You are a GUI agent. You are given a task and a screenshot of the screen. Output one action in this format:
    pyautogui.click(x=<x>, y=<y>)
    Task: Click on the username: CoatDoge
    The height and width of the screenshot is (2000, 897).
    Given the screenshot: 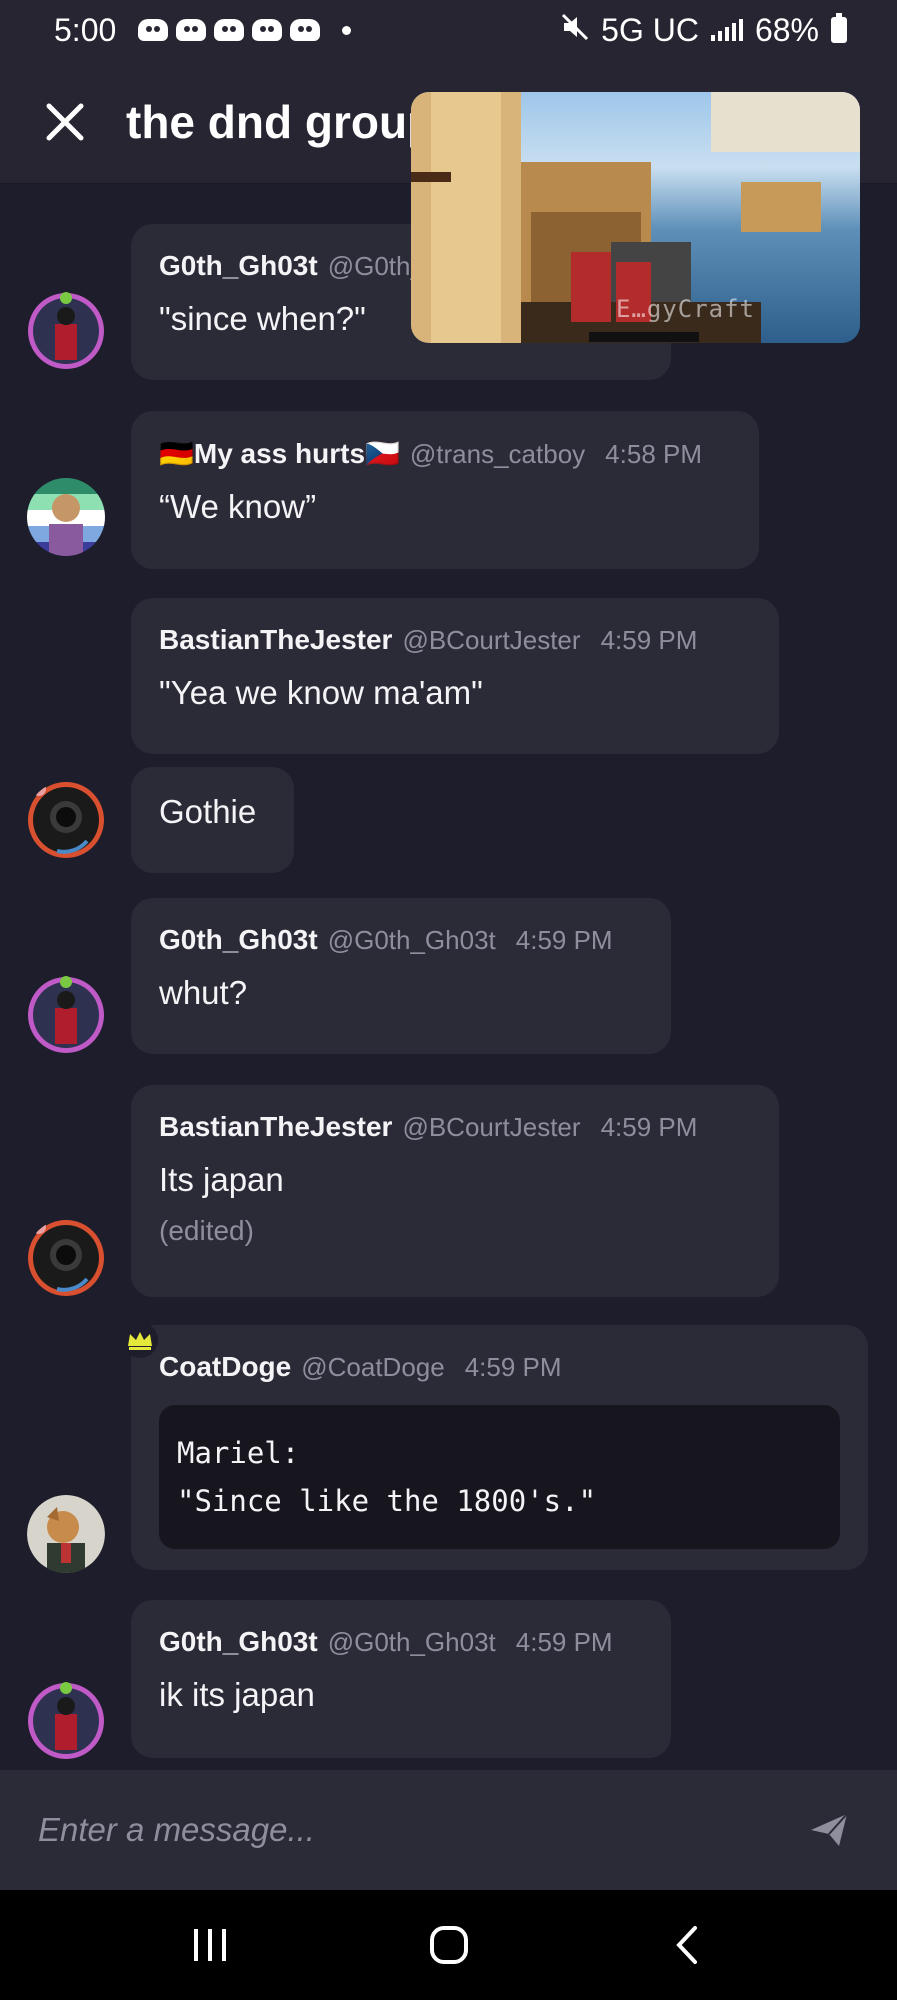 What is the action you would take?
    pyautogui.click(x=225, y=1367)
    